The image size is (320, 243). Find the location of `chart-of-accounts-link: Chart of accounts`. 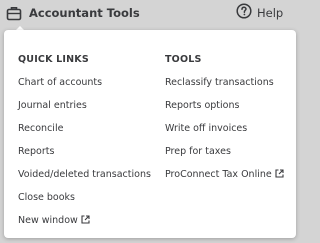

chart-of-accounts-link: Chart of accounts is located at coordinates (84, 82).